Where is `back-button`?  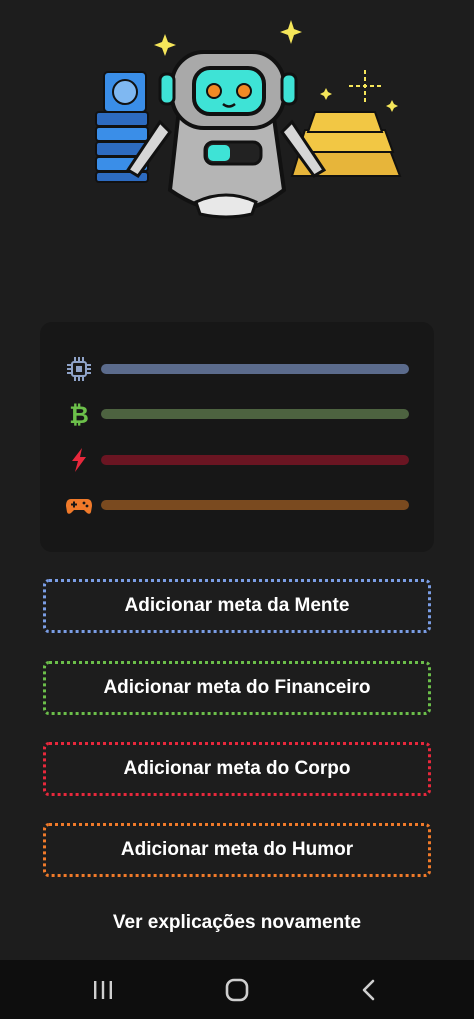
back-button is located at coordinates (369, 990).